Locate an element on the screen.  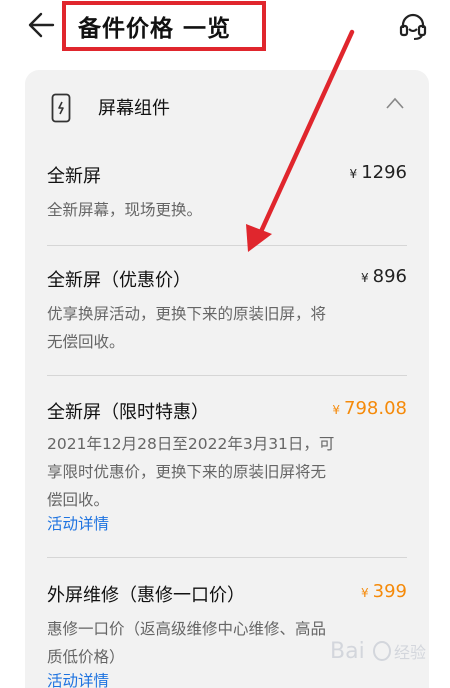
item-title: 全新屏 is located at coordinates (74, 176).